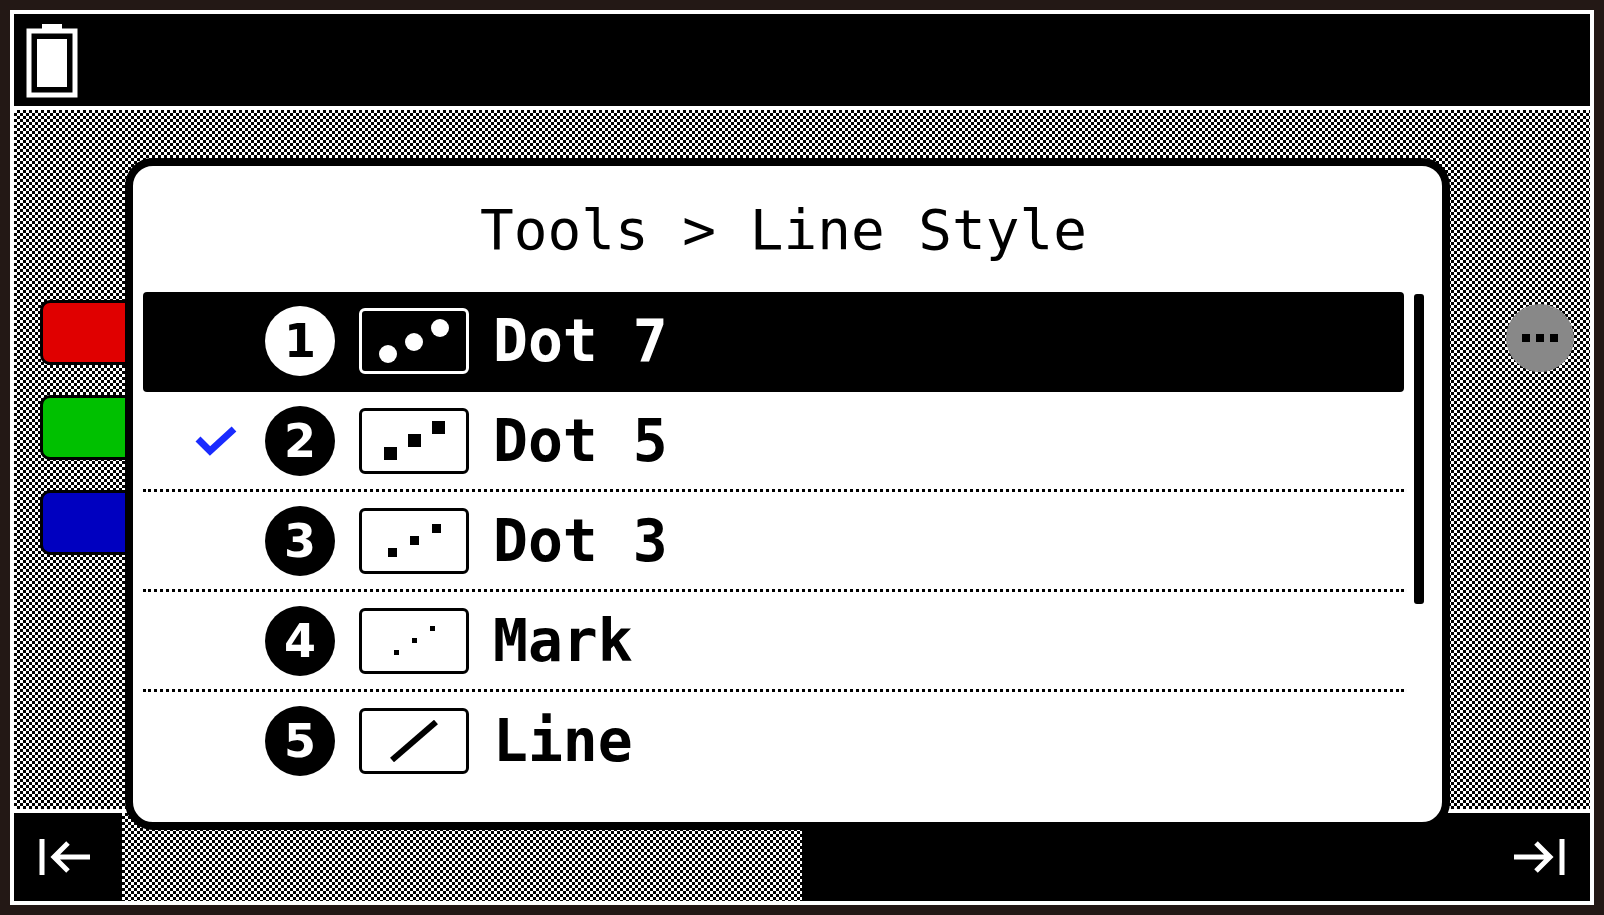 The image size is (1604, 915). Describe the element at coordinates (563, 740) in the screenshot. I see `option-label: Line` at that location.